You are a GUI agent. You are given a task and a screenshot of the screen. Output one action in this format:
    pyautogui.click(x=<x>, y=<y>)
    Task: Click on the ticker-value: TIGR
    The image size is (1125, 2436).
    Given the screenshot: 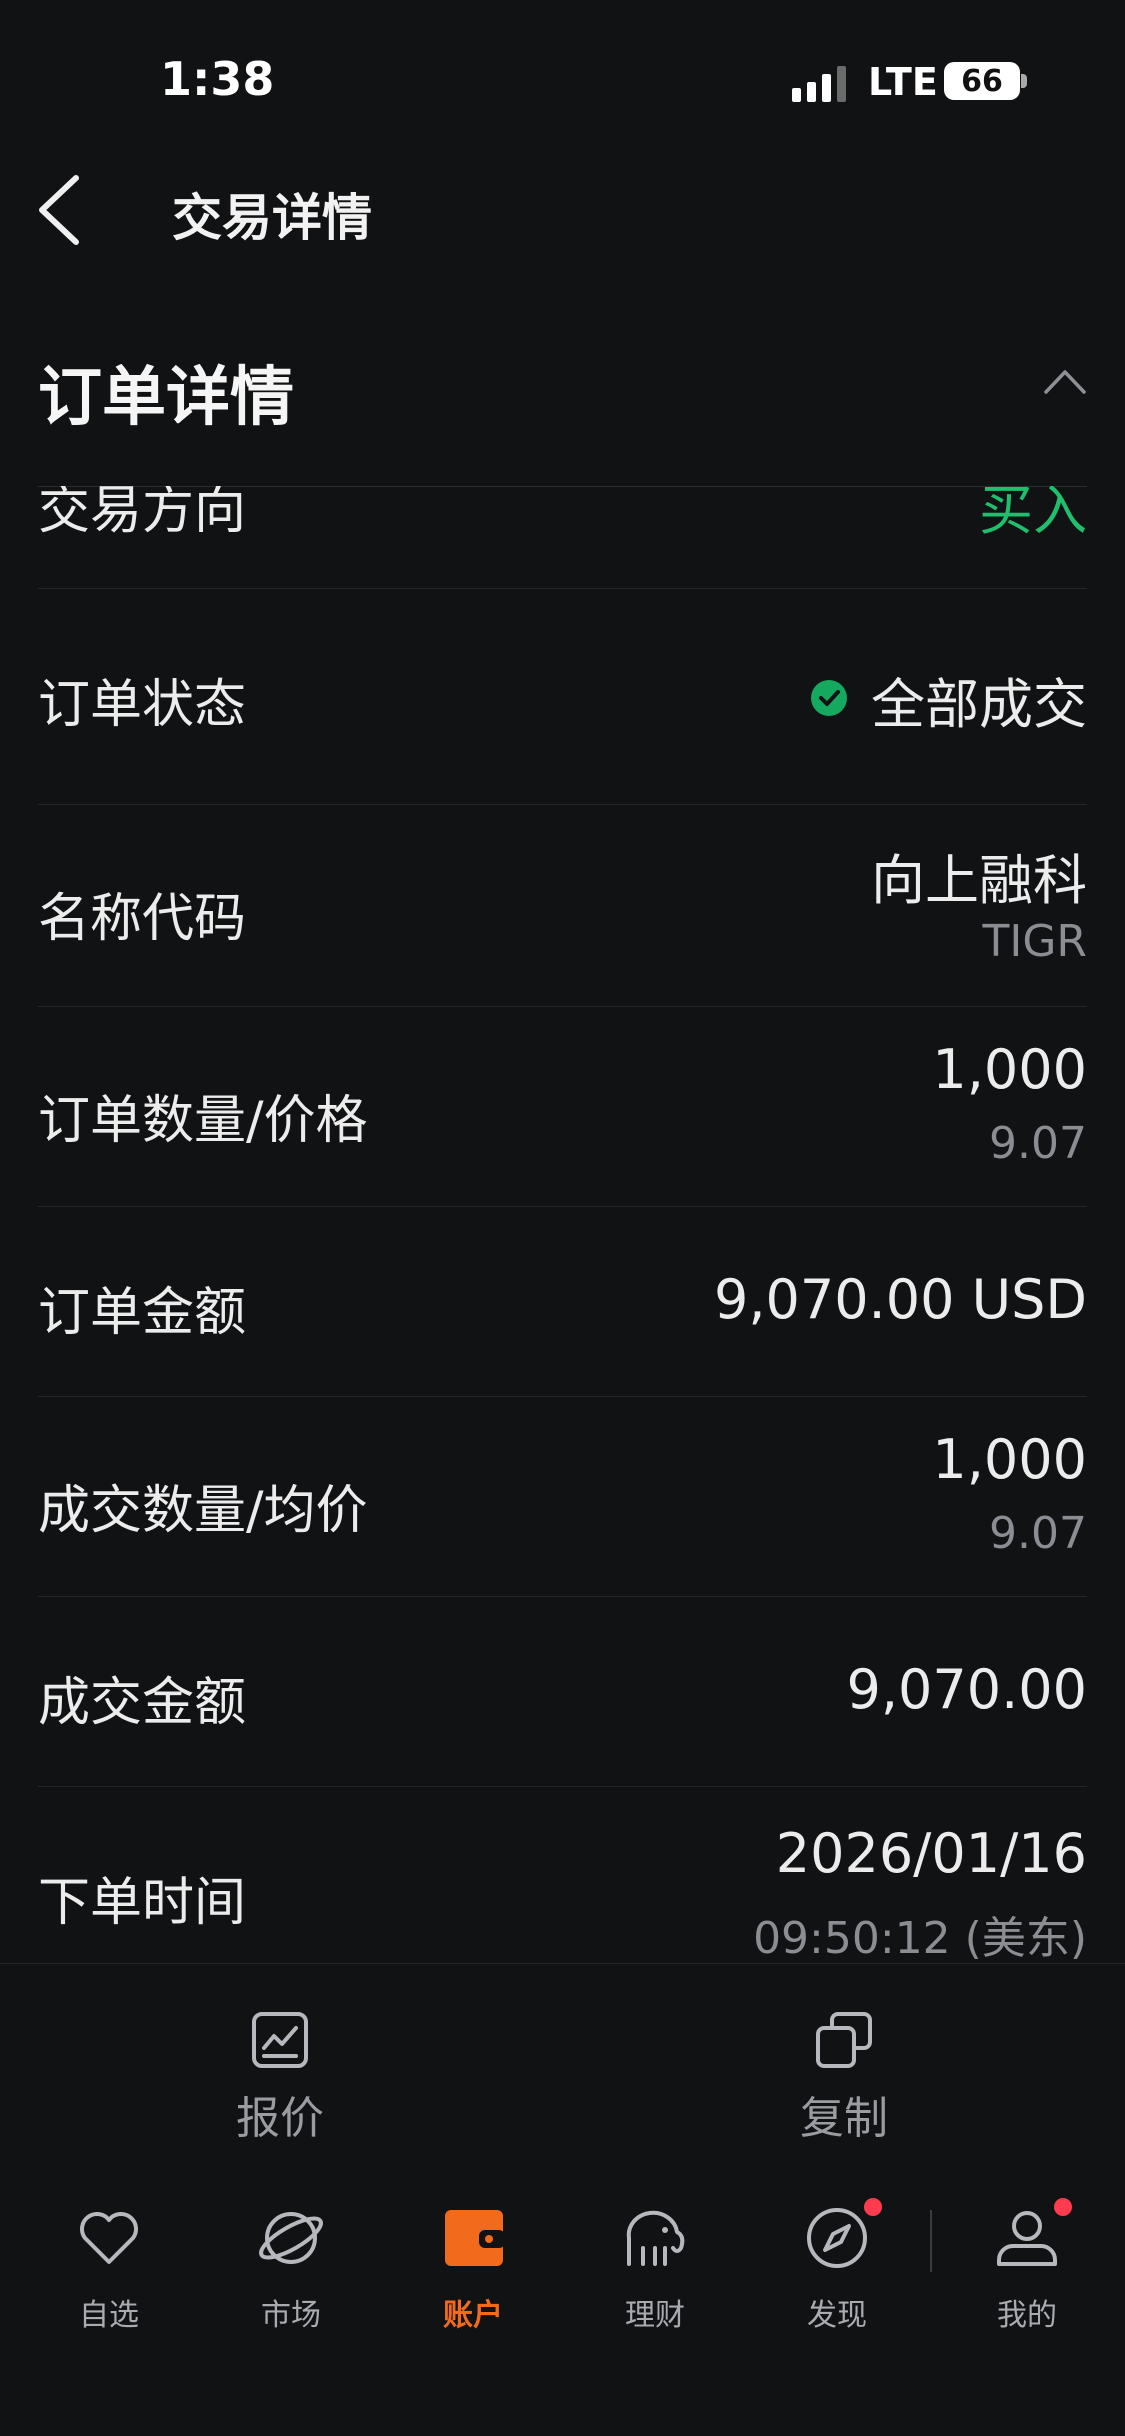 What is the action you would take?
    pyautogui.click(x=1034, y=941)
    